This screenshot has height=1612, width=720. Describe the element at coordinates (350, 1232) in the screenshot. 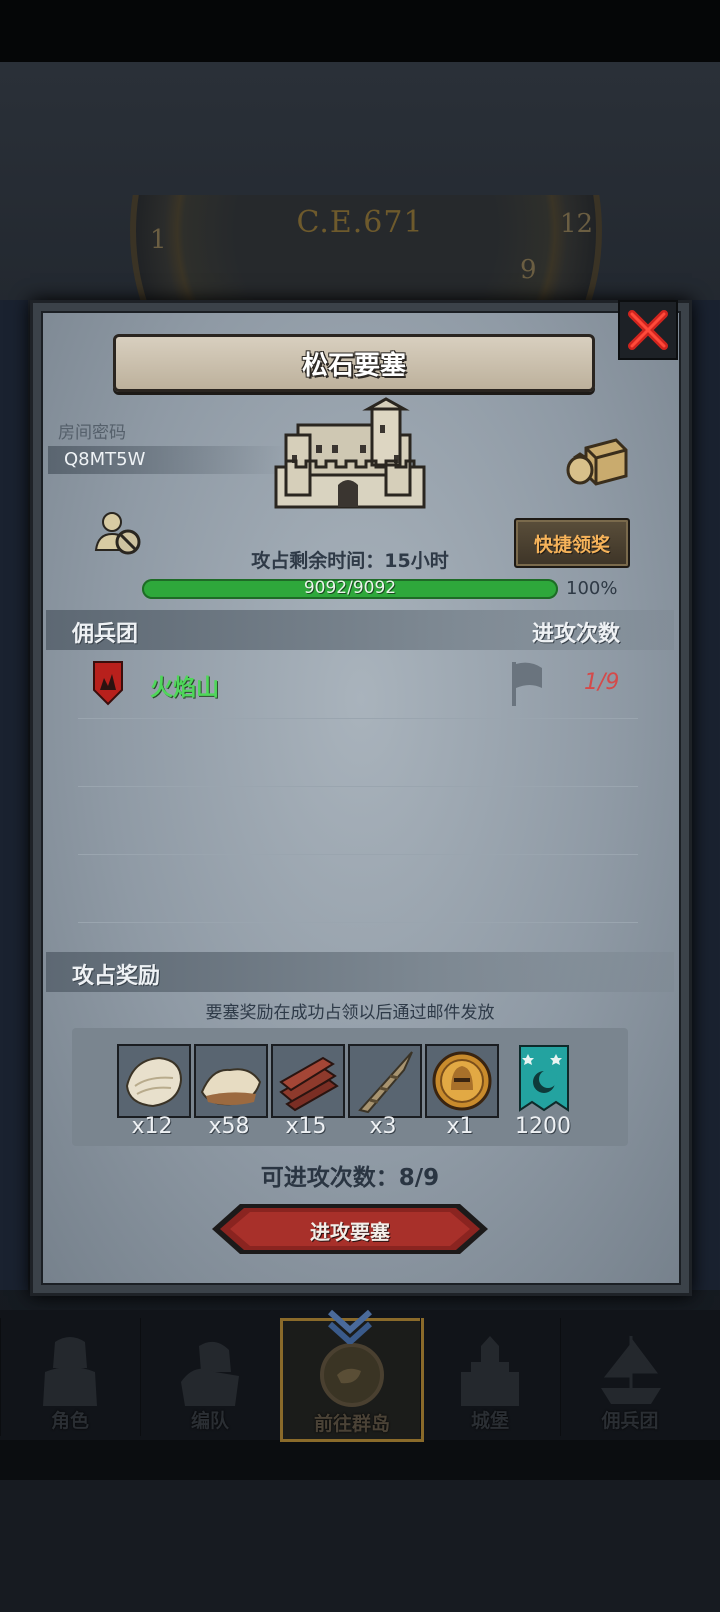

I see `attack-button-label: 进攻要塞` at that location.